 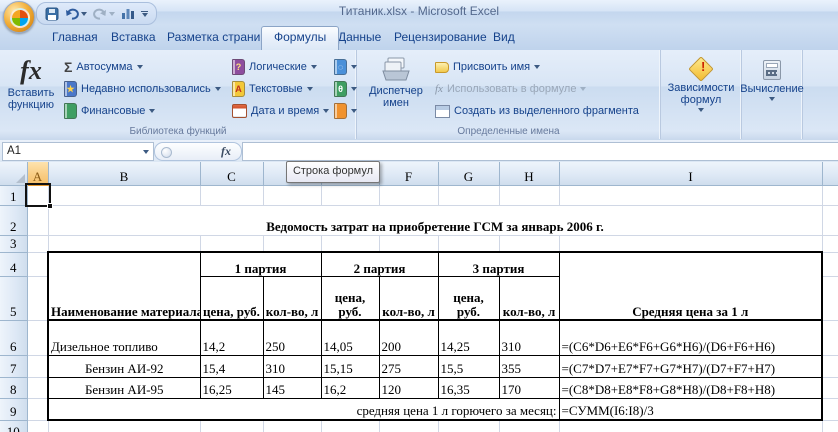 I want to click on qat-customize-button, so click(x=144, y=13).